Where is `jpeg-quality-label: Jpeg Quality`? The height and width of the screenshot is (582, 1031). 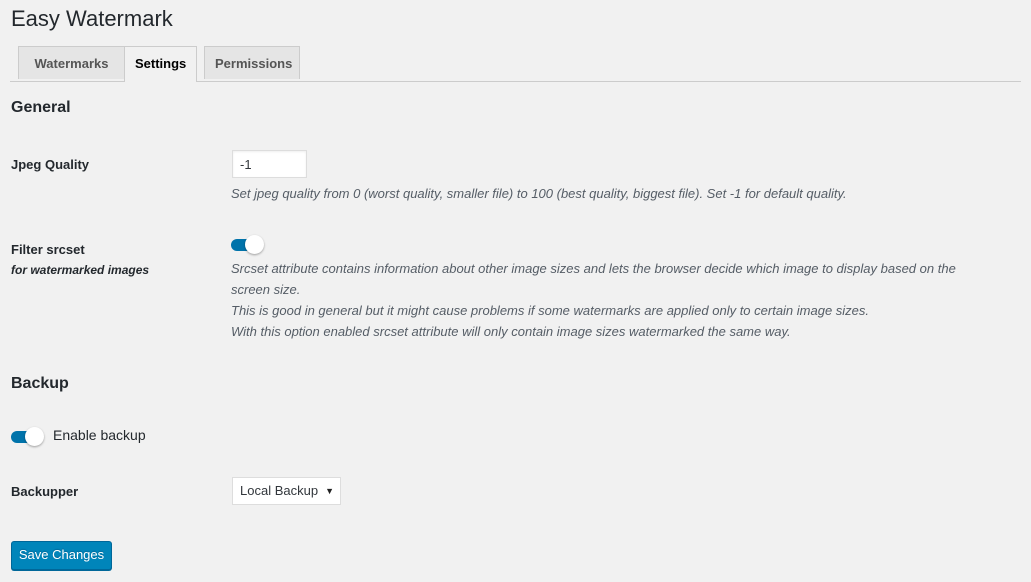 jpeg-quality-label: Jpeg Quality is located at coordinates (50, 164).